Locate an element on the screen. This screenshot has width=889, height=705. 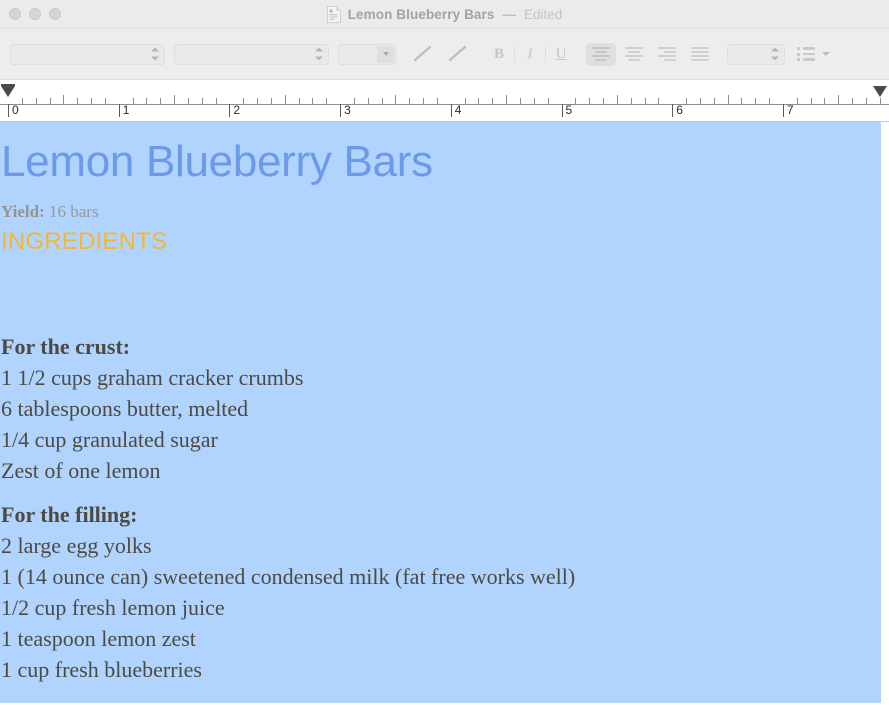
title-bar: Lemon Blueberry Bars — Edited is located at coordinates (444, 14).